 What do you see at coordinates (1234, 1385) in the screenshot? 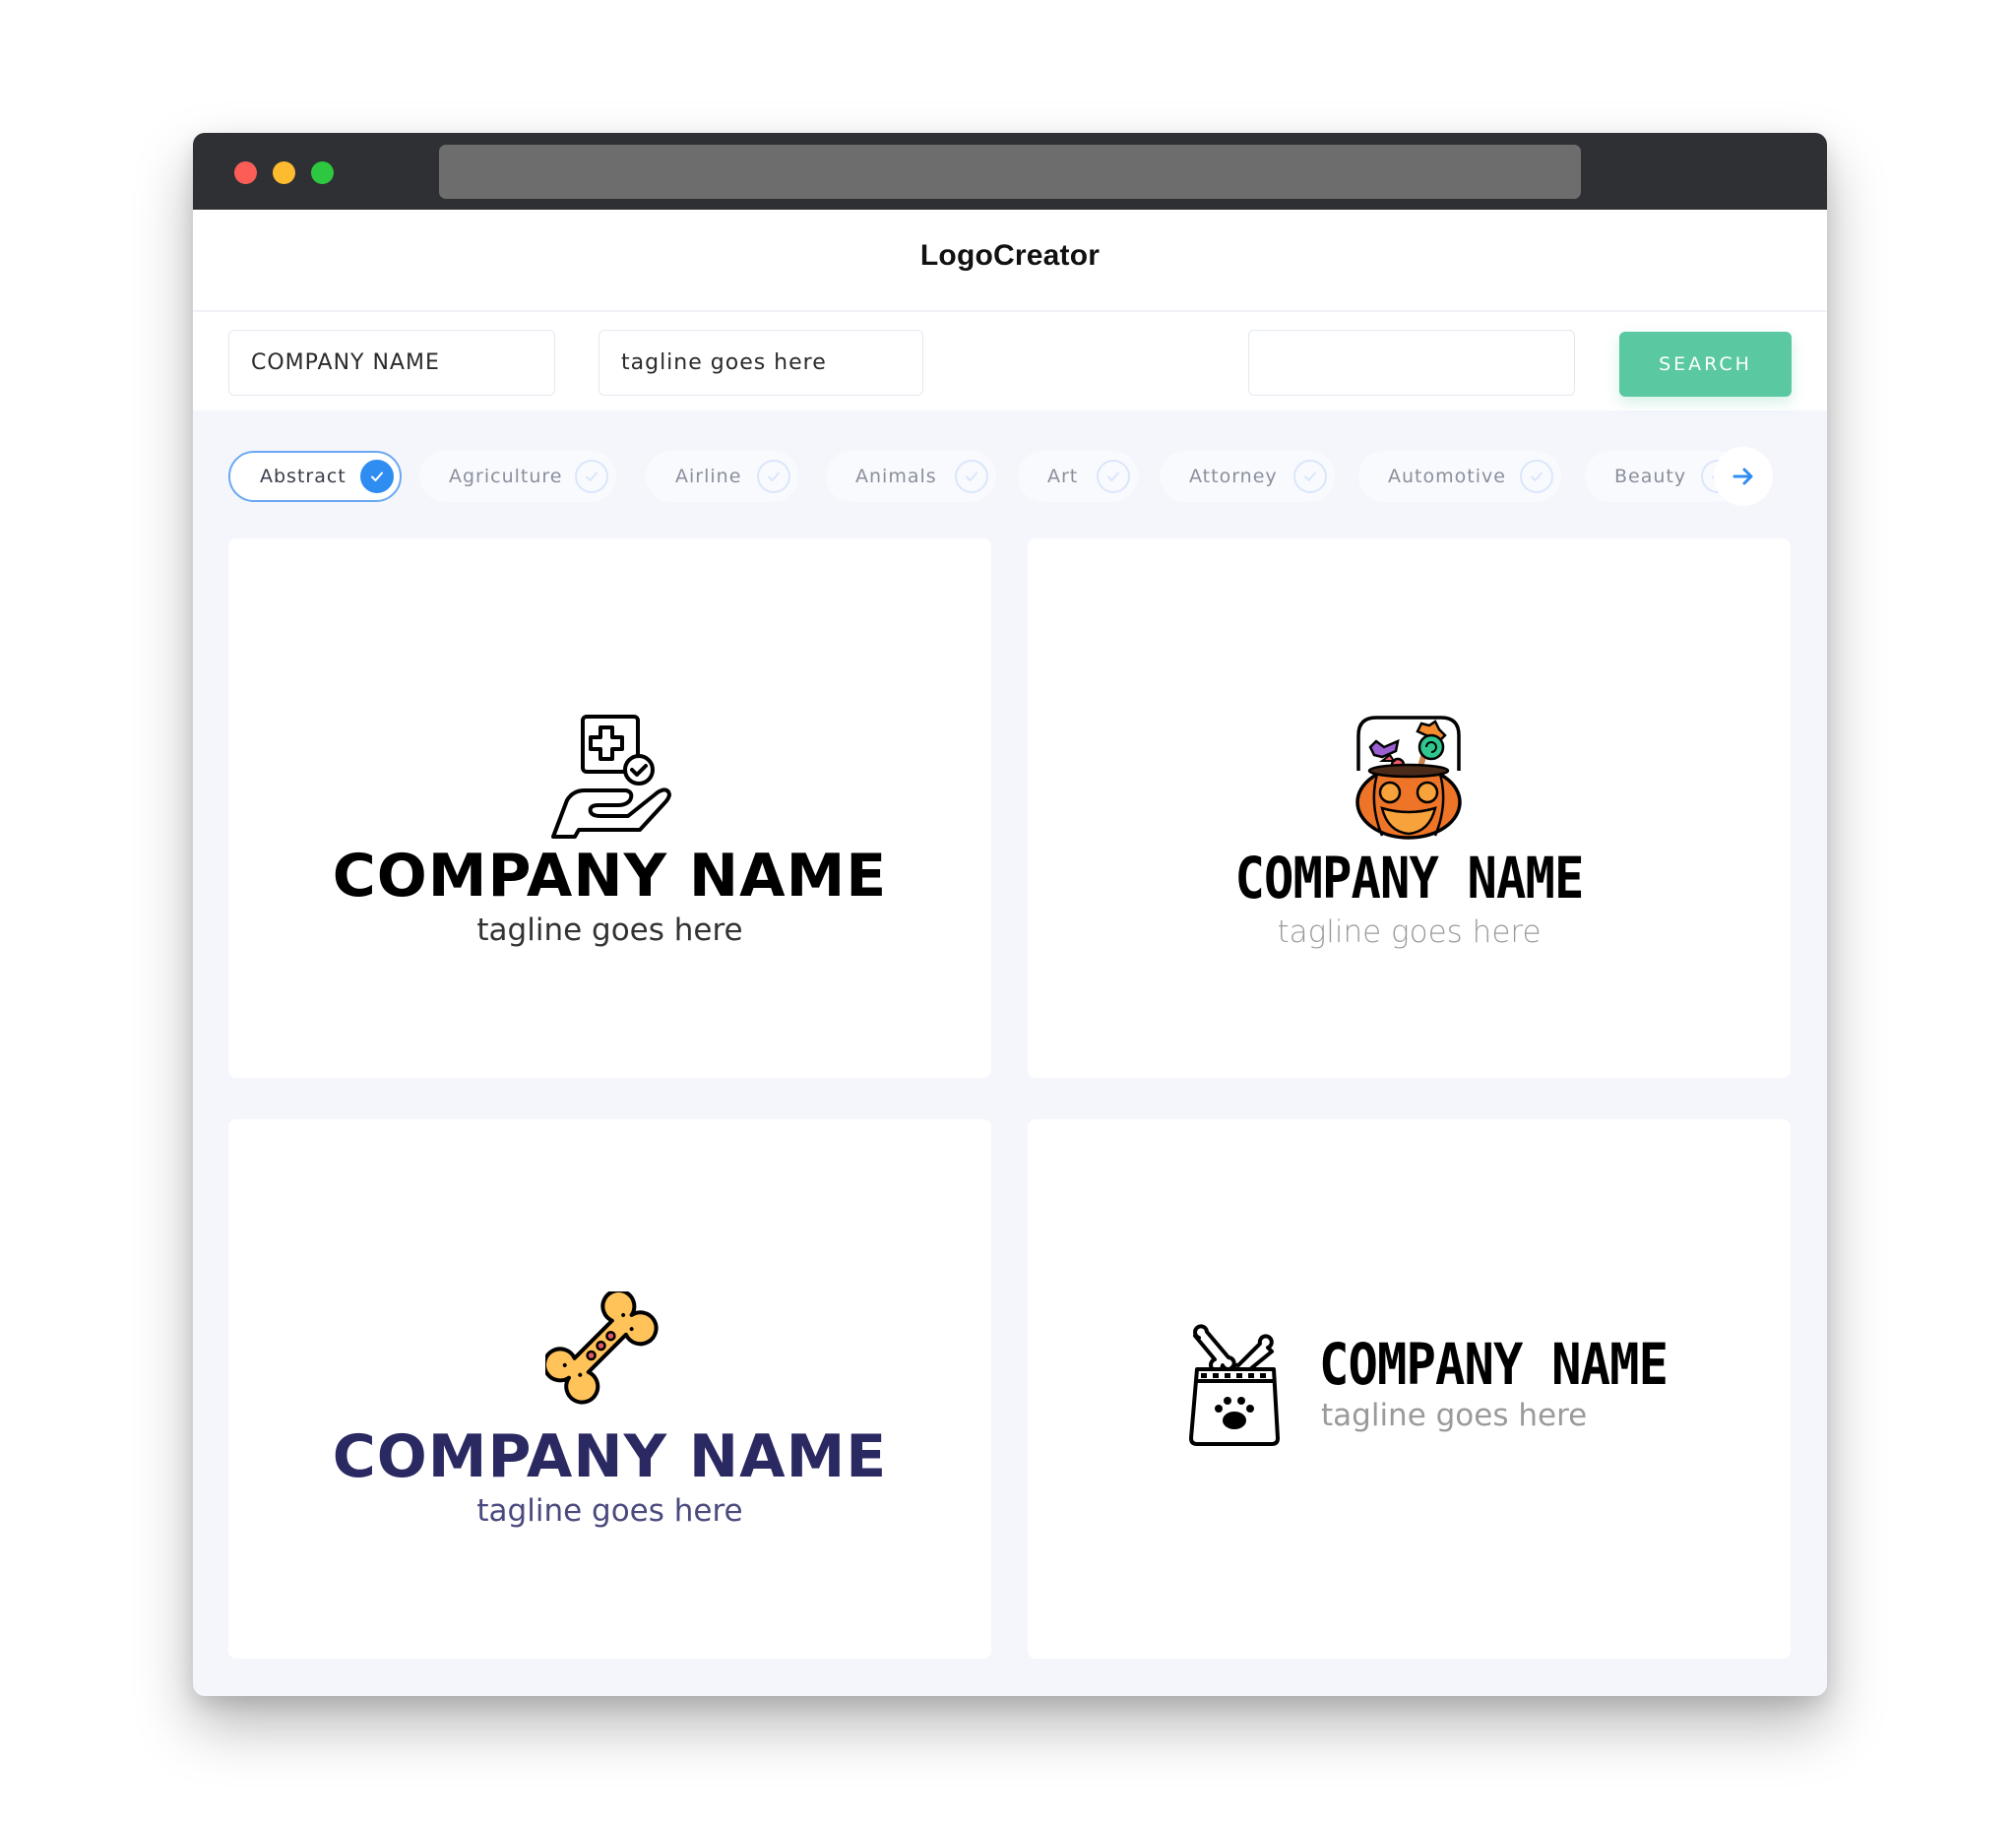
I see `pet-food-bag-icon` at bounding box center [1234, 1385].